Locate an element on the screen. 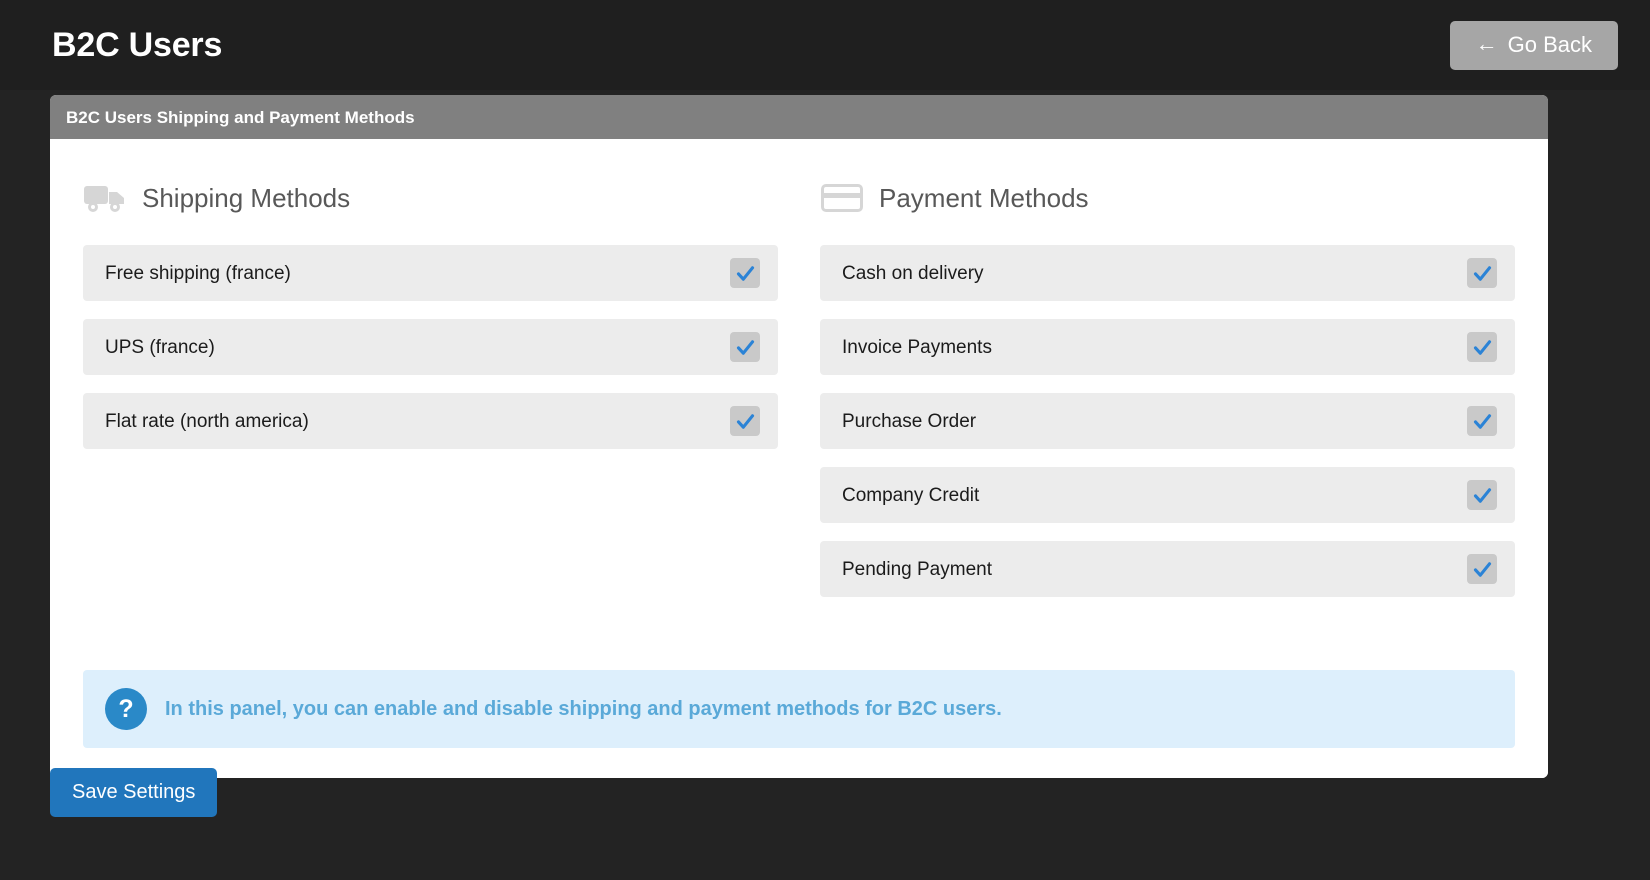  method-row: Pending Payment is located at coordinates (1167, 569).